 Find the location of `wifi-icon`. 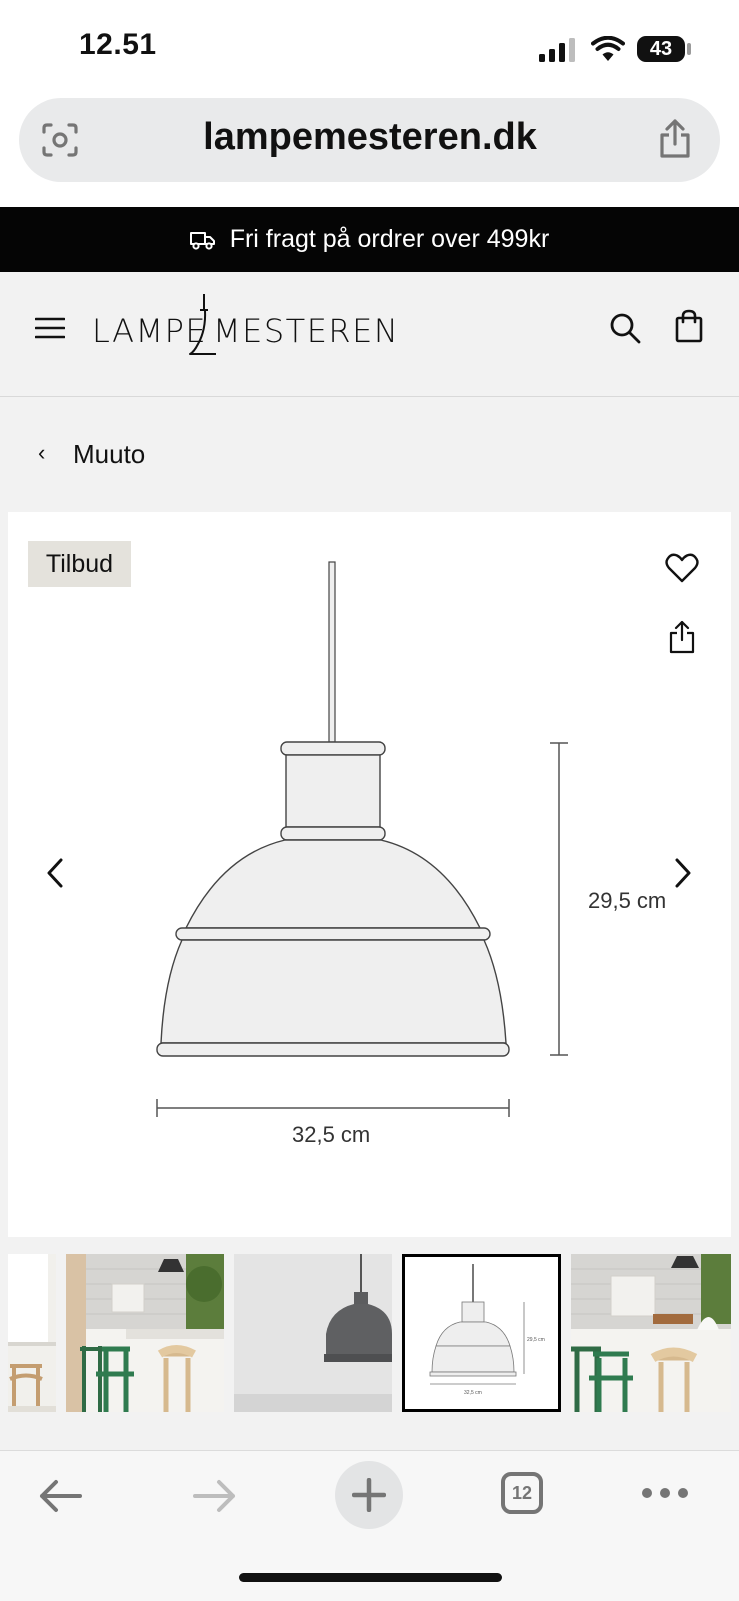

wifi-icon is located at coordinates (608, 48).